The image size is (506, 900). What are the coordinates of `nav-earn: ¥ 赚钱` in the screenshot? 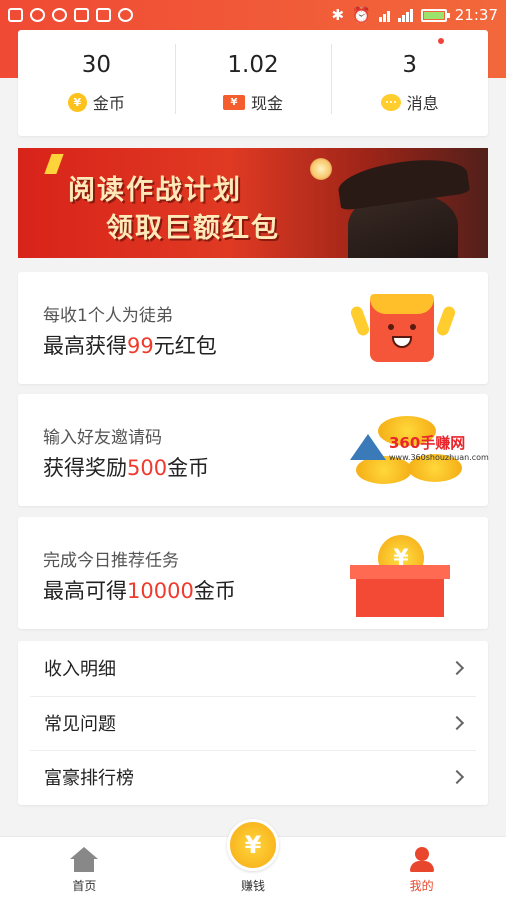 It's located at (253, 859).